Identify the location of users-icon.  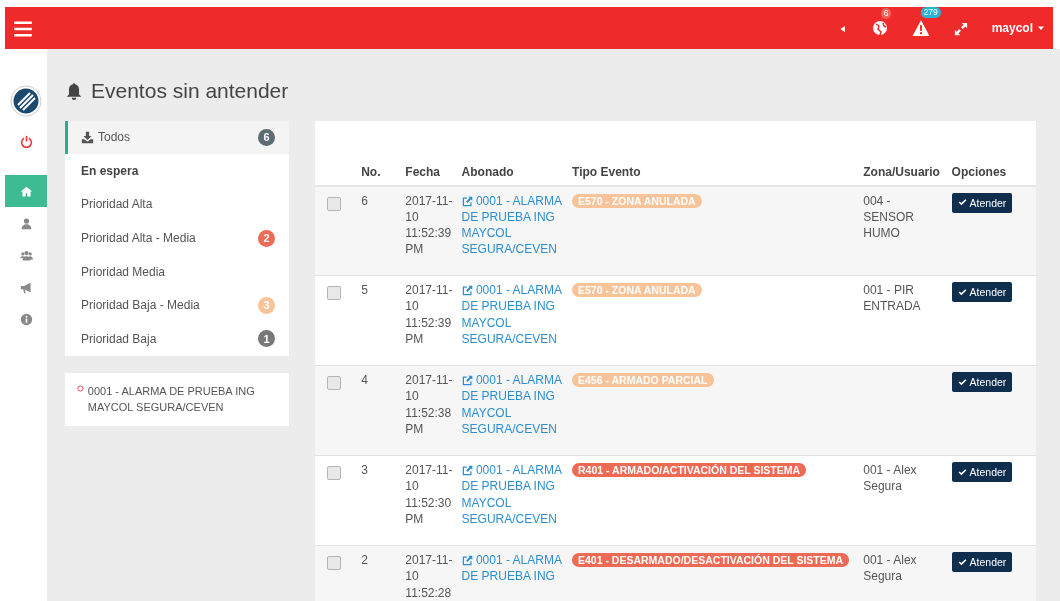
(26, 255).